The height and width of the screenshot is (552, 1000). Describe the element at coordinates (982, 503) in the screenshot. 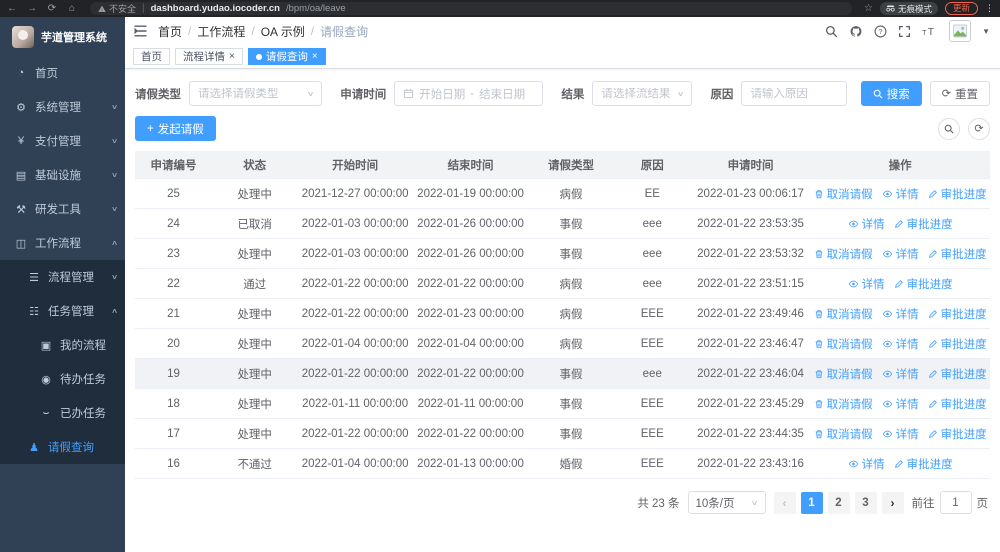

I see `page-unit-label: 页` at that location.